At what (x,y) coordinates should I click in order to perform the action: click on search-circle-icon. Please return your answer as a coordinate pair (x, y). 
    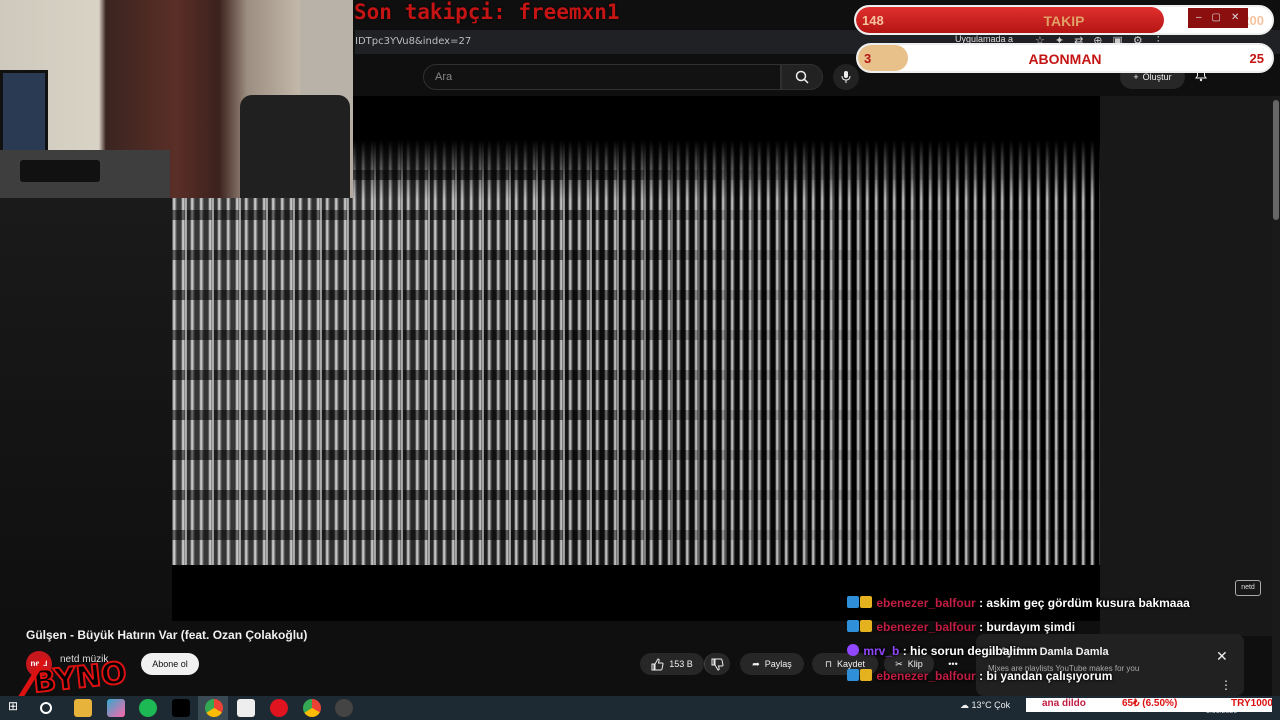
    Looking at the image, I should click on (46, 708).